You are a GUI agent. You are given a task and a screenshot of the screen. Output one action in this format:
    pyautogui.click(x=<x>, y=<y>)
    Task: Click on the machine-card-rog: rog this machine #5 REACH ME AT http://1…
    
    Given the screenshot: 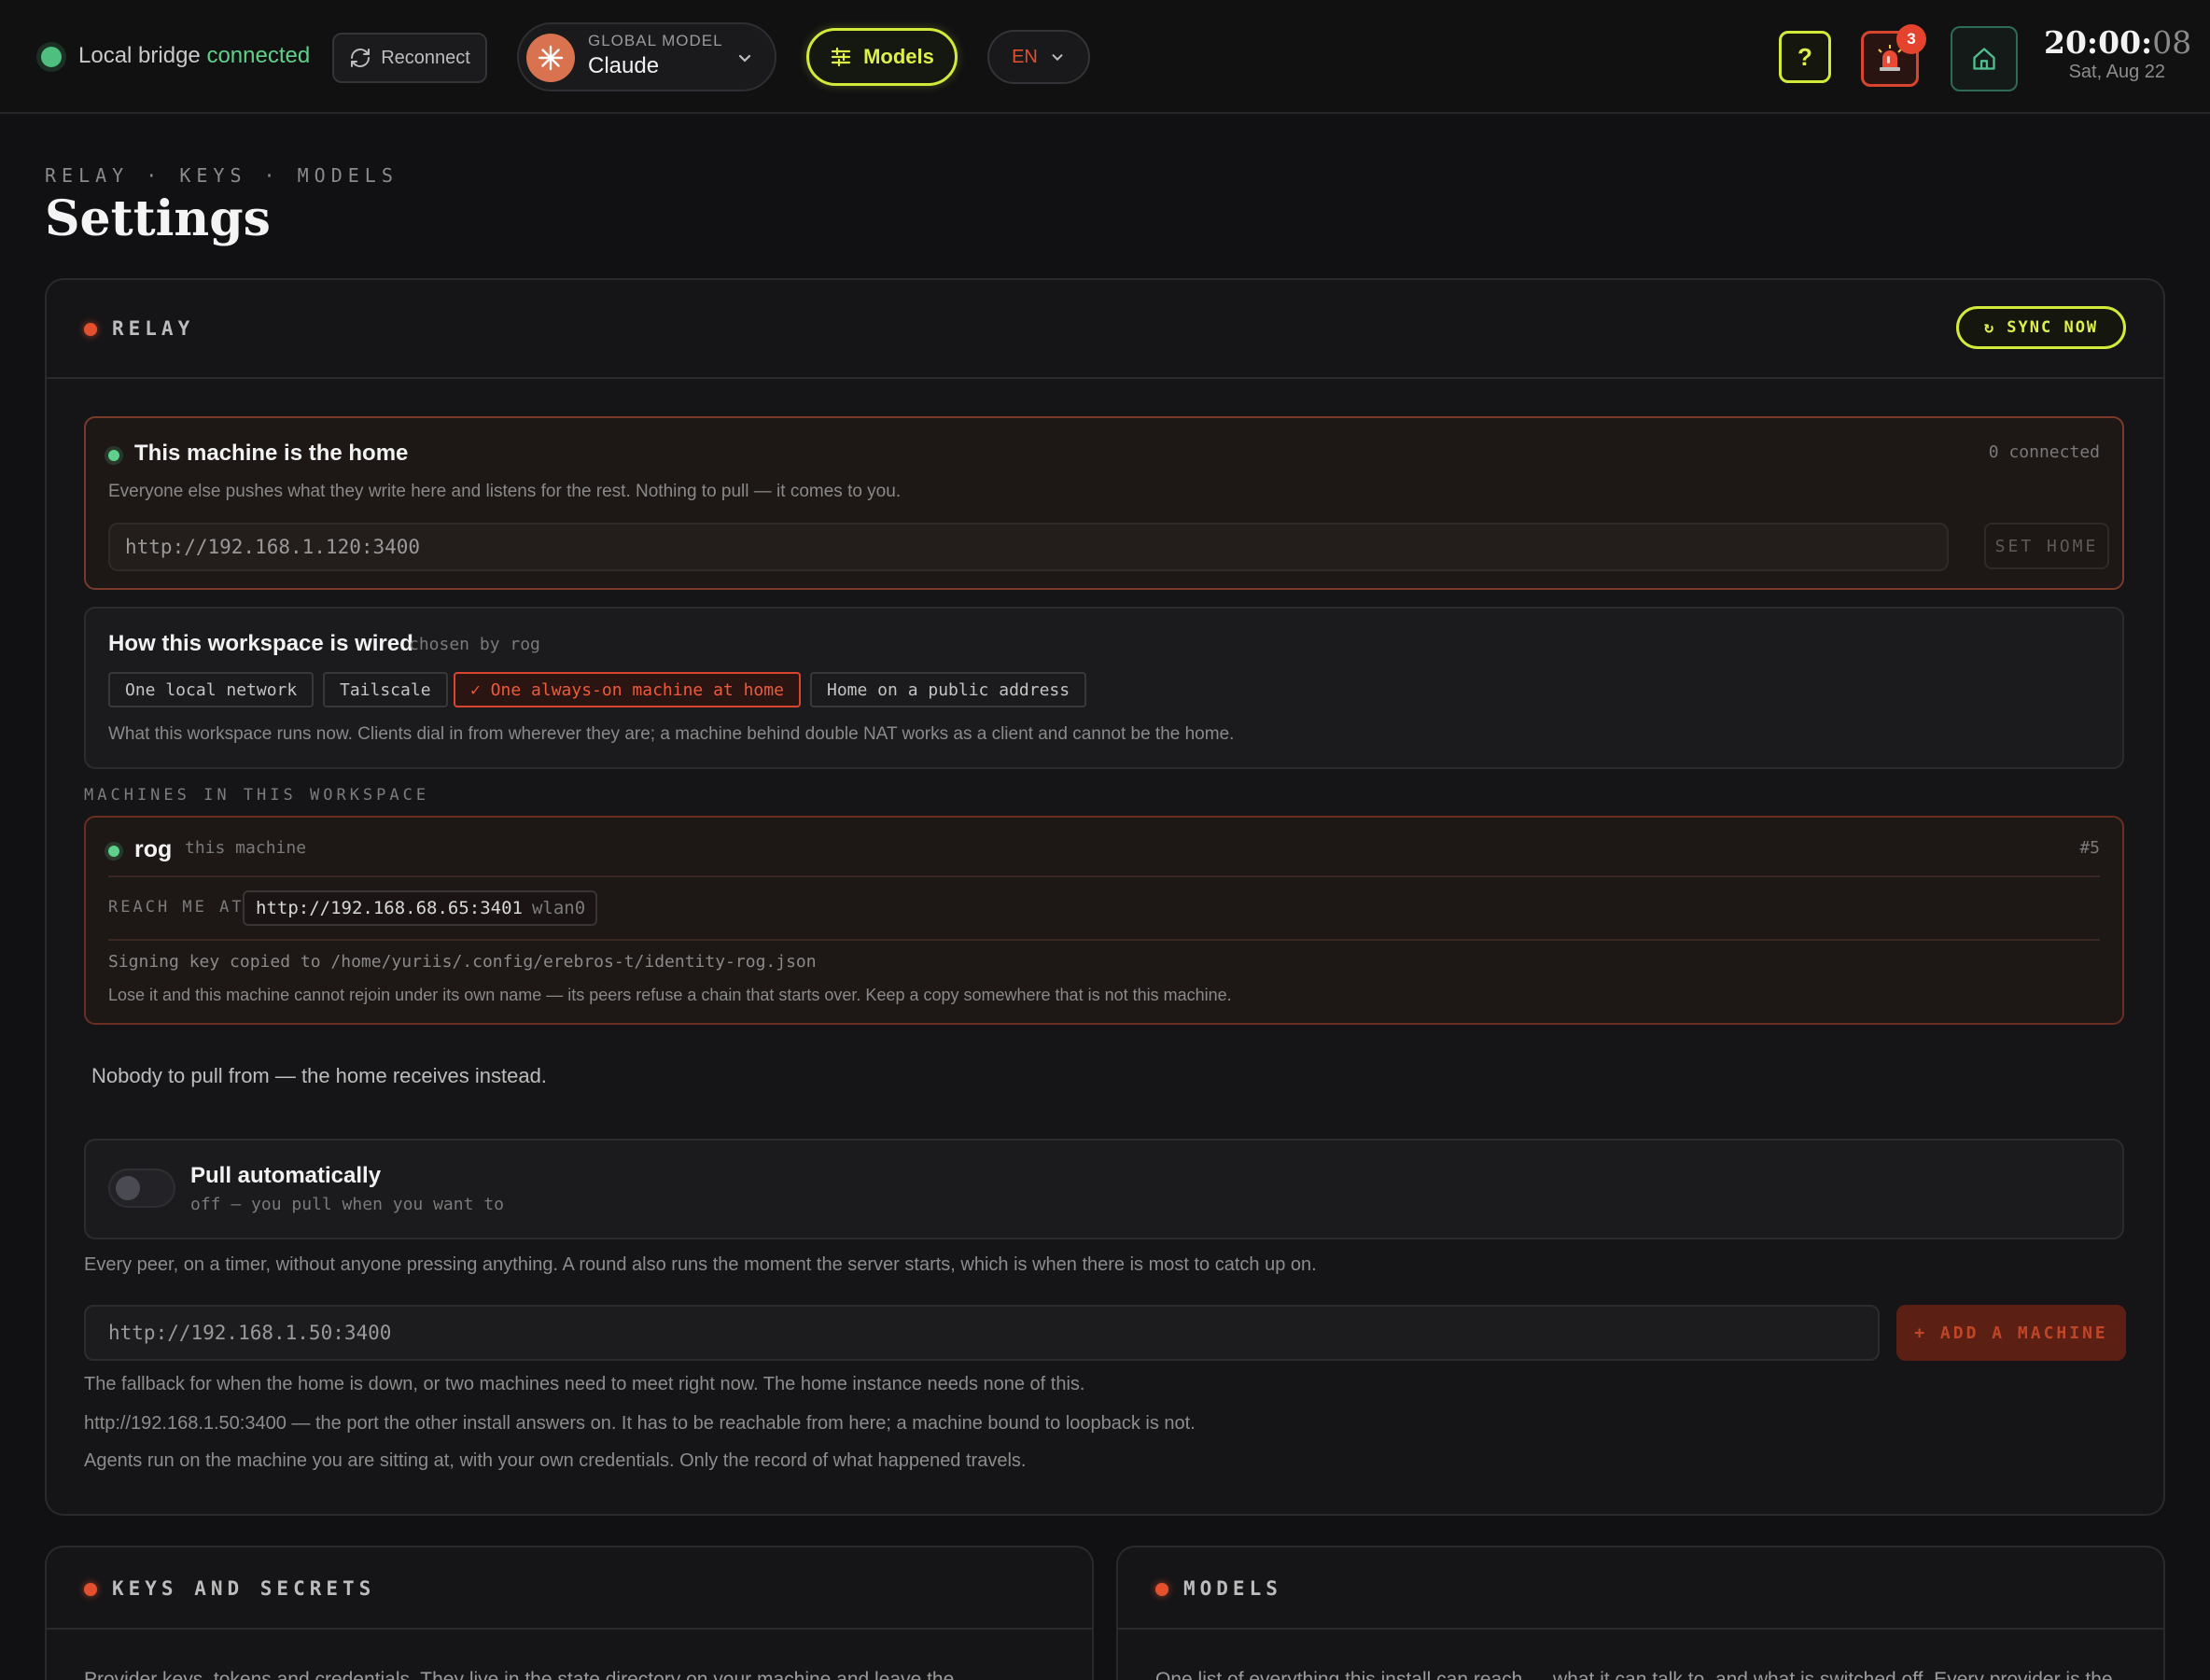 What is the action you would take?
    pyautogui.click(x=1104, y=920)
    